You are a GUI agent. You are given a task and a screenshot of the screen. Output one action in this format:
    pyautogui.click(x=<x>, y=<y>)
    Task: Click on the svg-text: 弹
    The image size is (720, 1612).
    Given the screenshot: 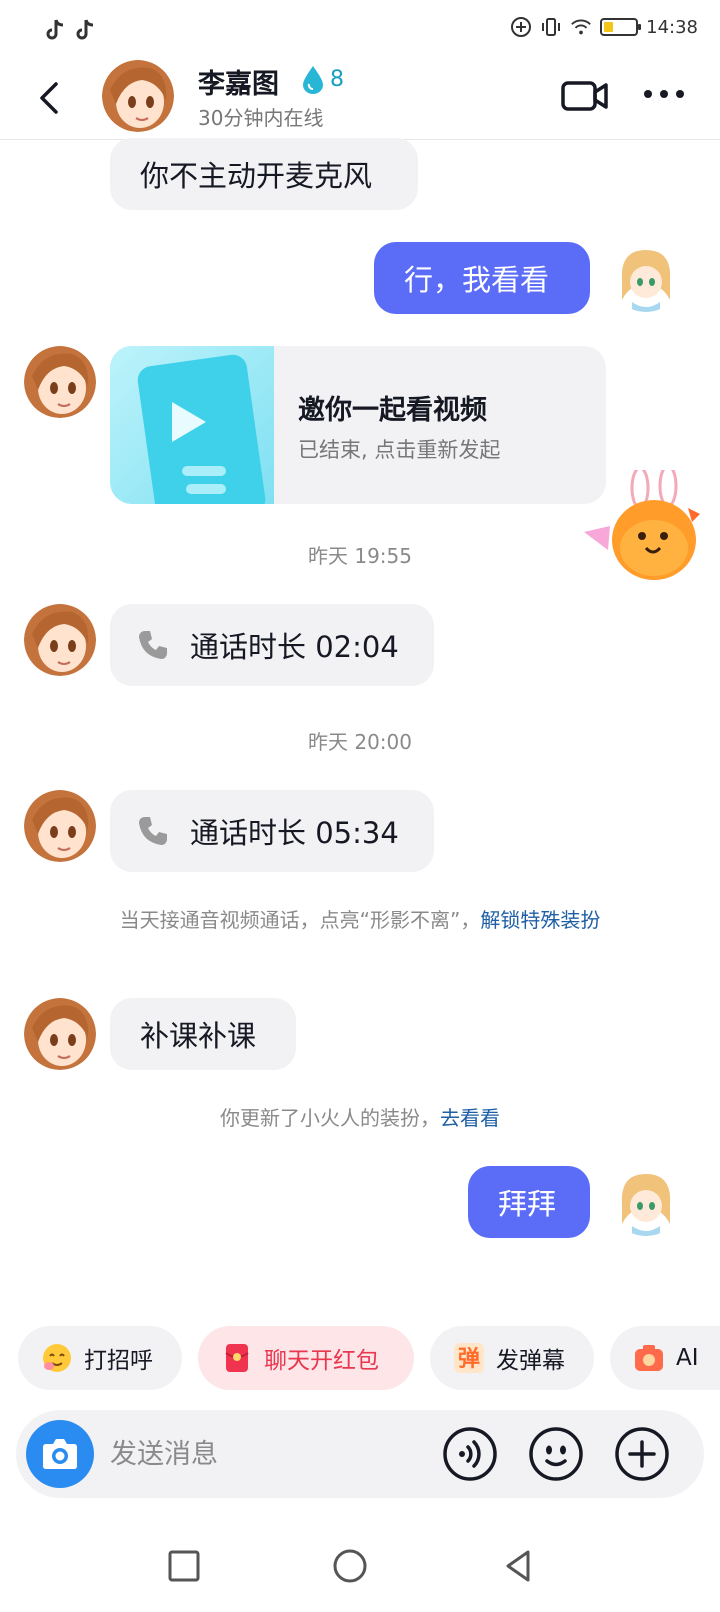 What is the action you would take?
    pyautogui.click(x=469, y=1359)
    